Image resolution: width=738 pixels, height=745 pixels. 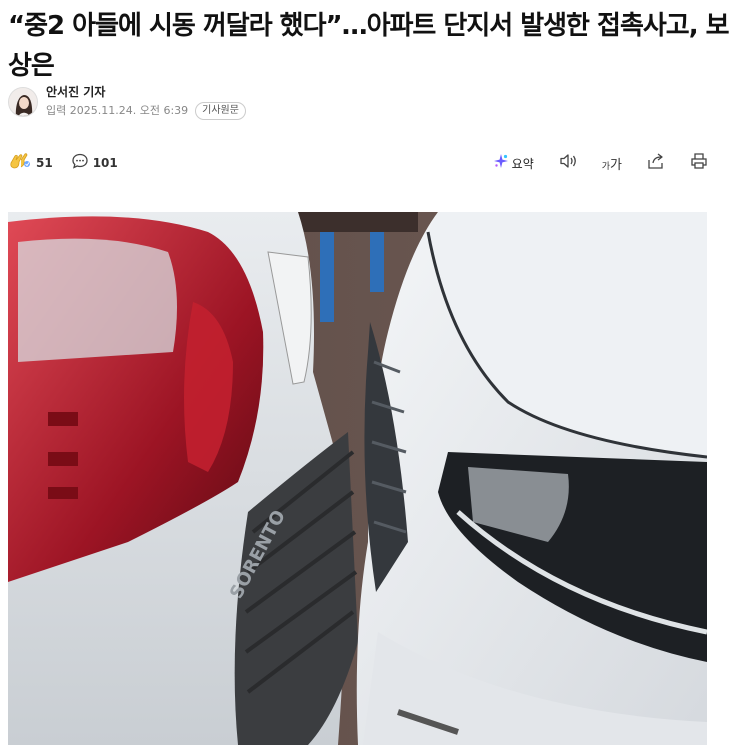 What do you see at coordinates (220, 110) in the screenshot?
I see `original-article-button: 기사원문` at bounding box center [220, 110].